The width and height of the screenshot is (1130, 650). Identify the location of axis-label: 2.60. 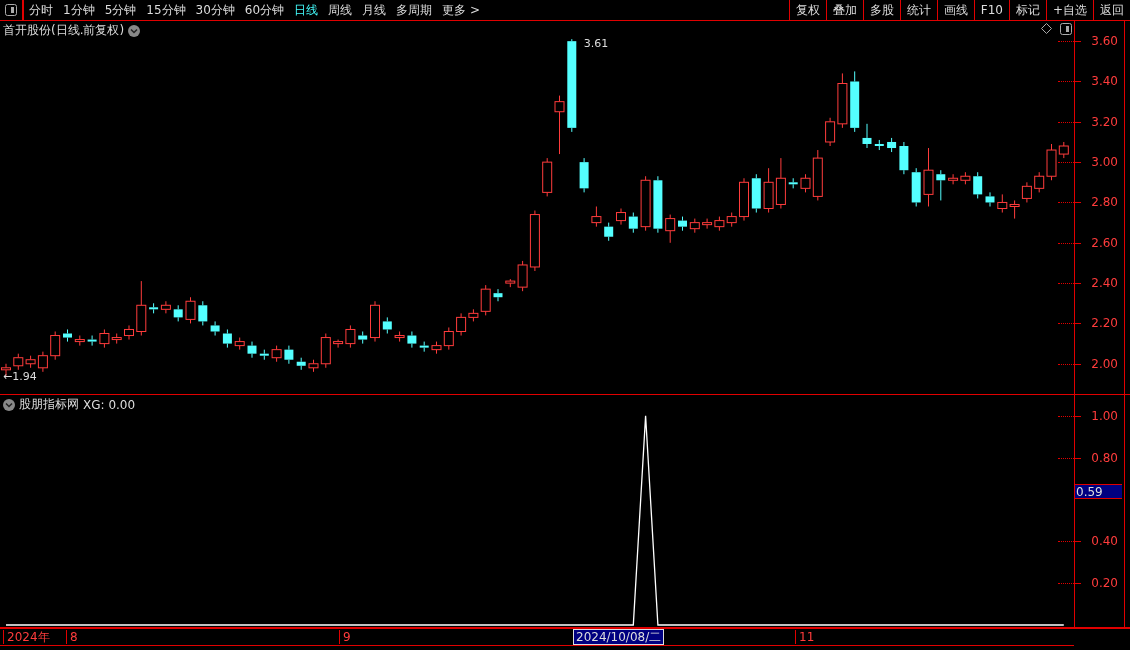
(1104, 242).